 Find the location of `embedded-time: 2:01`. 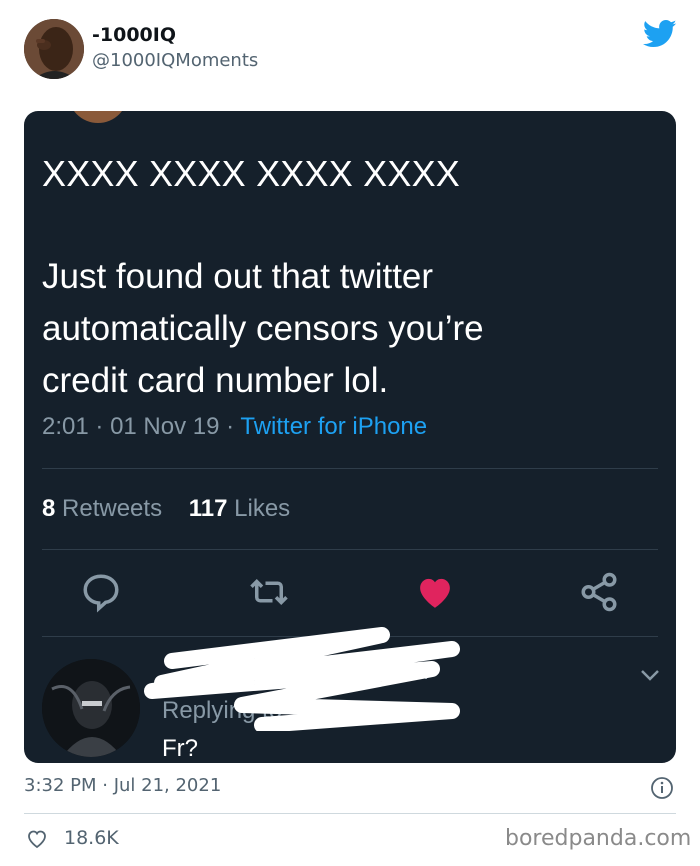

embedded-time: 2:01 is located at coordinates (65, 426).